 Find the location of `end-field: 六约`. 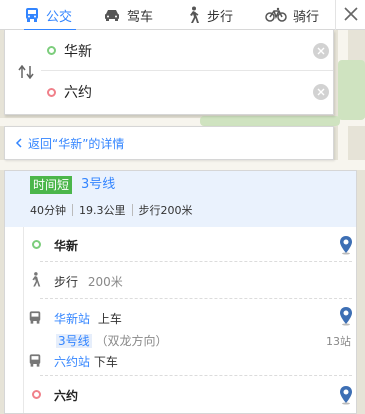

end-field: 六约 is located at coordinates (187, 92).